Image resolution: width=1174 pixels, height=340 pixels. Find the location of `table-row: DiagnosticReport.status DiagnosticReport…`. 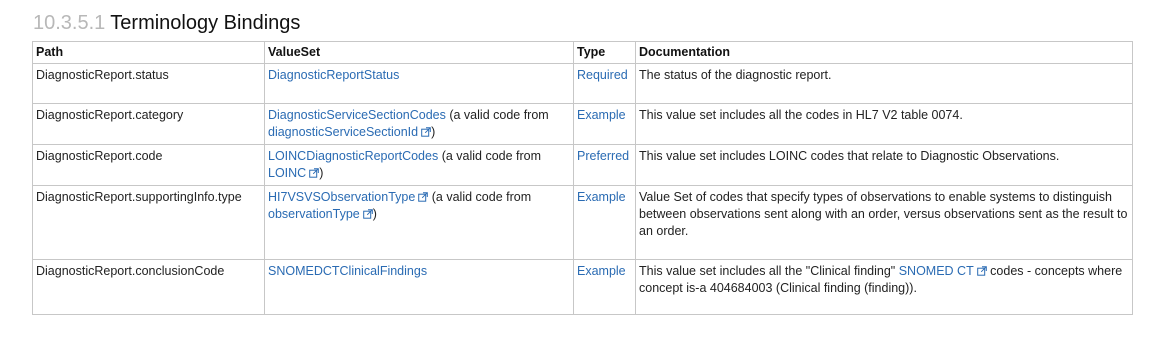

table-row: DiagnosticReport.status DiagnosticReport… is located at coordinates (582, 83).